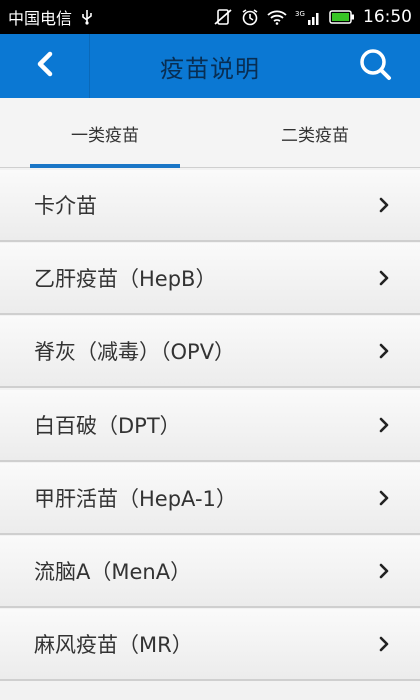 This screenshot has width=420, height=700. Describe the element at coordinates (113, 645) in the screenshot. I see `list-item-label: 麻风疫苗（MR）` at that location.